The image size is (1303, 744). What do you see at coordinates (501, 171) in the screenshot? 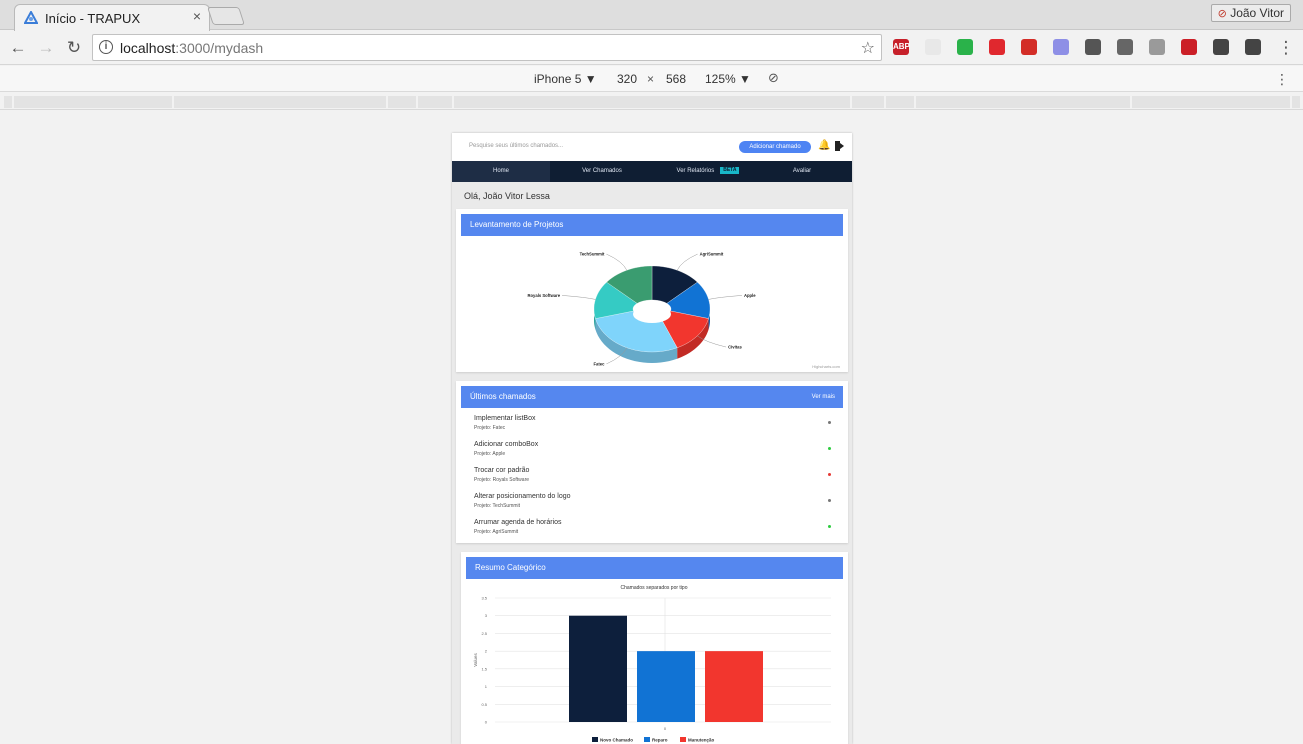
I see `nav-home: Home` at bounding box center [501, 171].